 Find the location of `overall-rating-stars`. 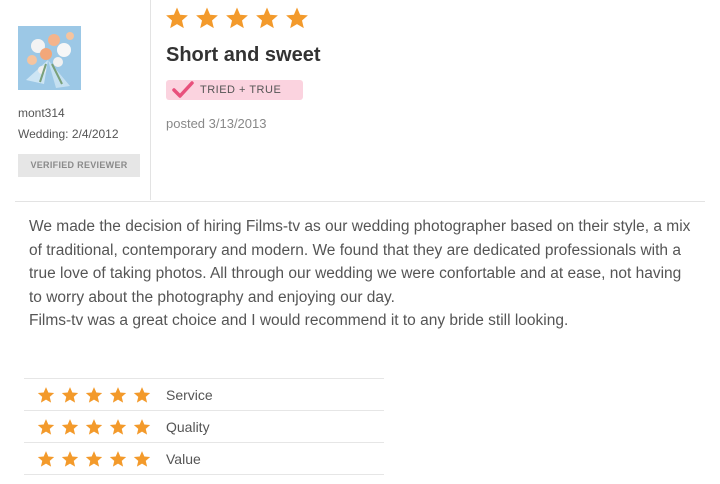

overall-rating-stars is located at coordinates (237, 18).